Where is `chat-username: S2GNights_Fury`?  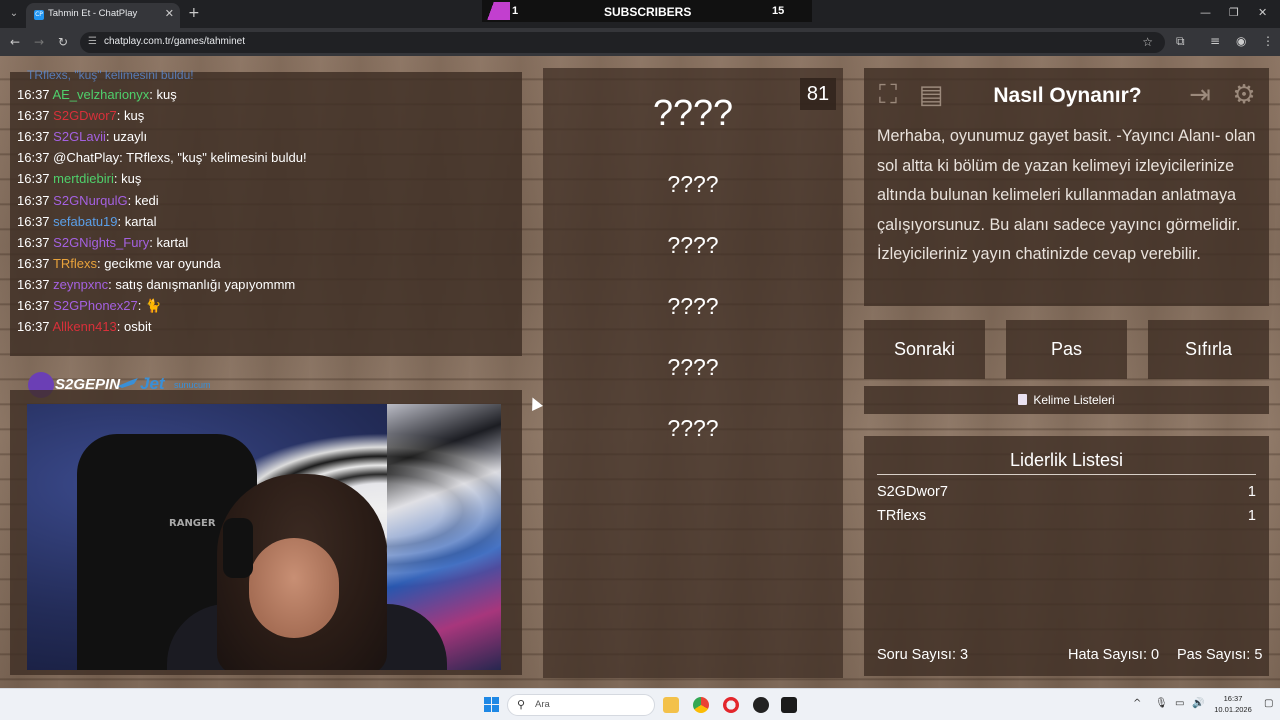 chat-username: S2GNights_Fury is located at coordinates (101, 242).